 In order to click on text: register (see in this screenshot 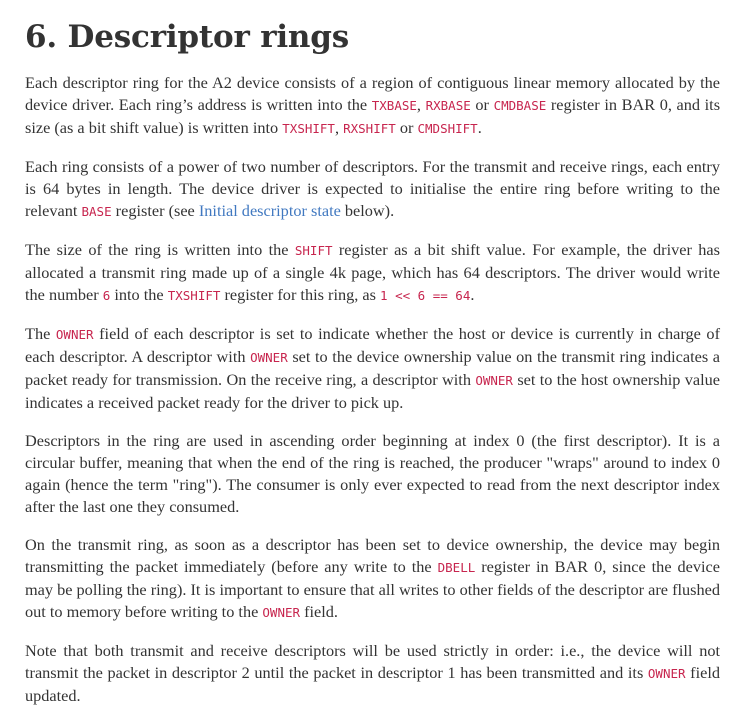, I will do `click(155, 210)`.